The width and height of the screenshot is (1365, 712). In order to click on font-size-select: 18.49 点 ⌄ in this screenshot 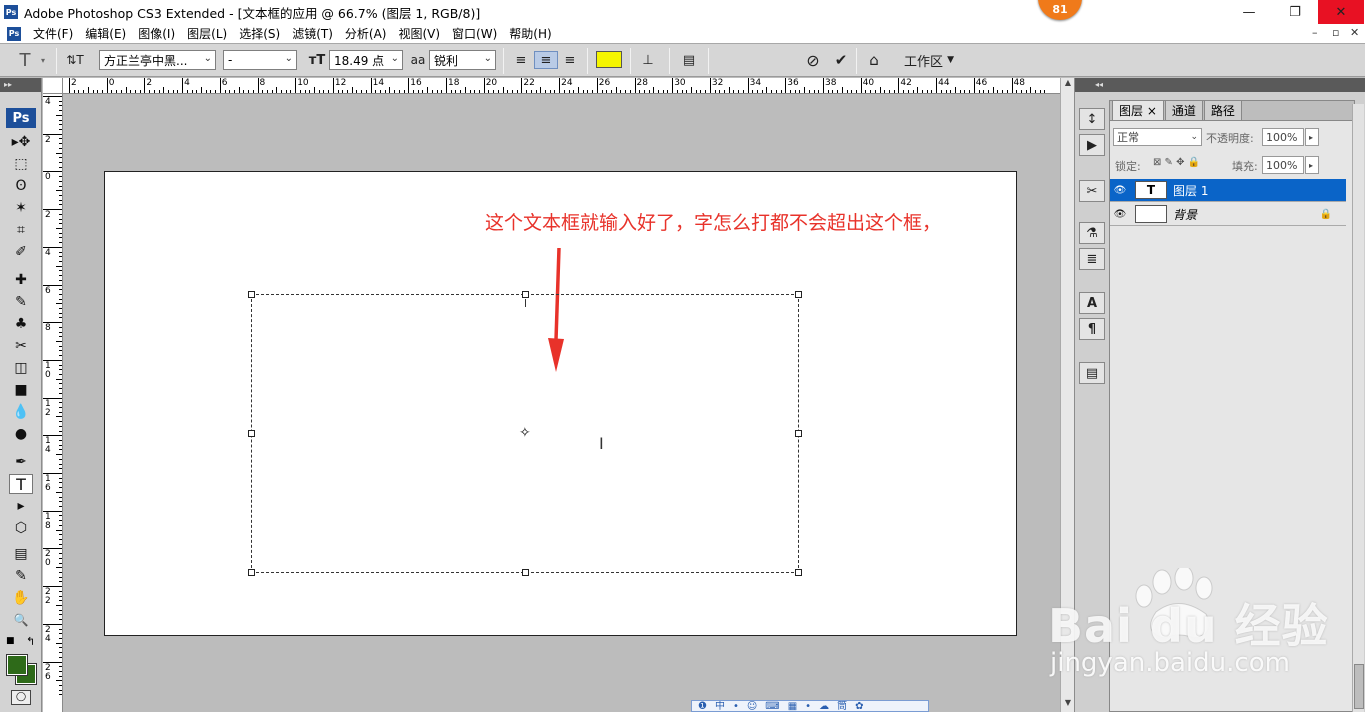, I will do `click(366, 60)`.